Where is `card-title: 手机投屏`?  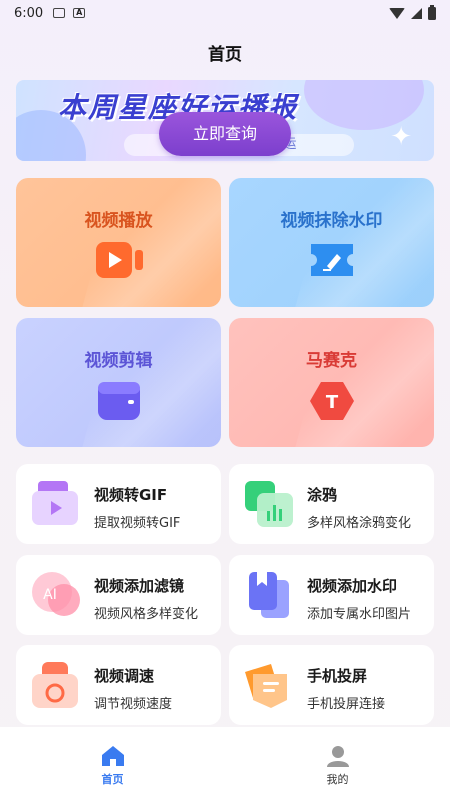 card-title: 手机投屏 is located at coordinates (337, 676).